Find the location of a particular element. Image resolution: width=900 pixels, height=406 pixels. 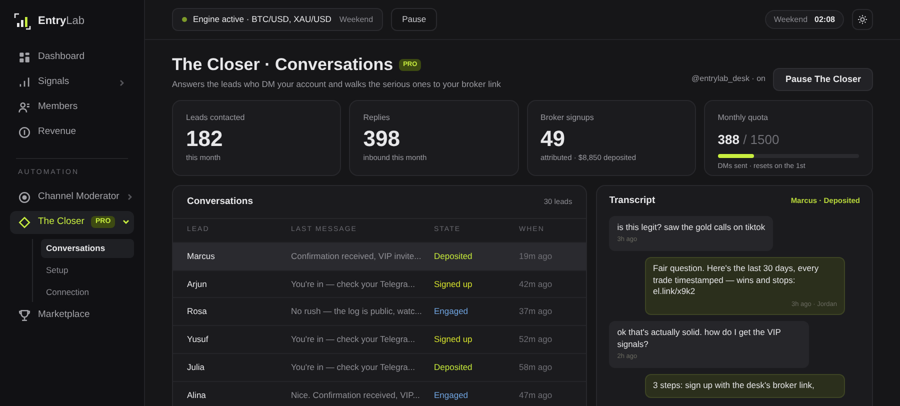

brand-name: EntryLab is located at coordinates (61, 22).